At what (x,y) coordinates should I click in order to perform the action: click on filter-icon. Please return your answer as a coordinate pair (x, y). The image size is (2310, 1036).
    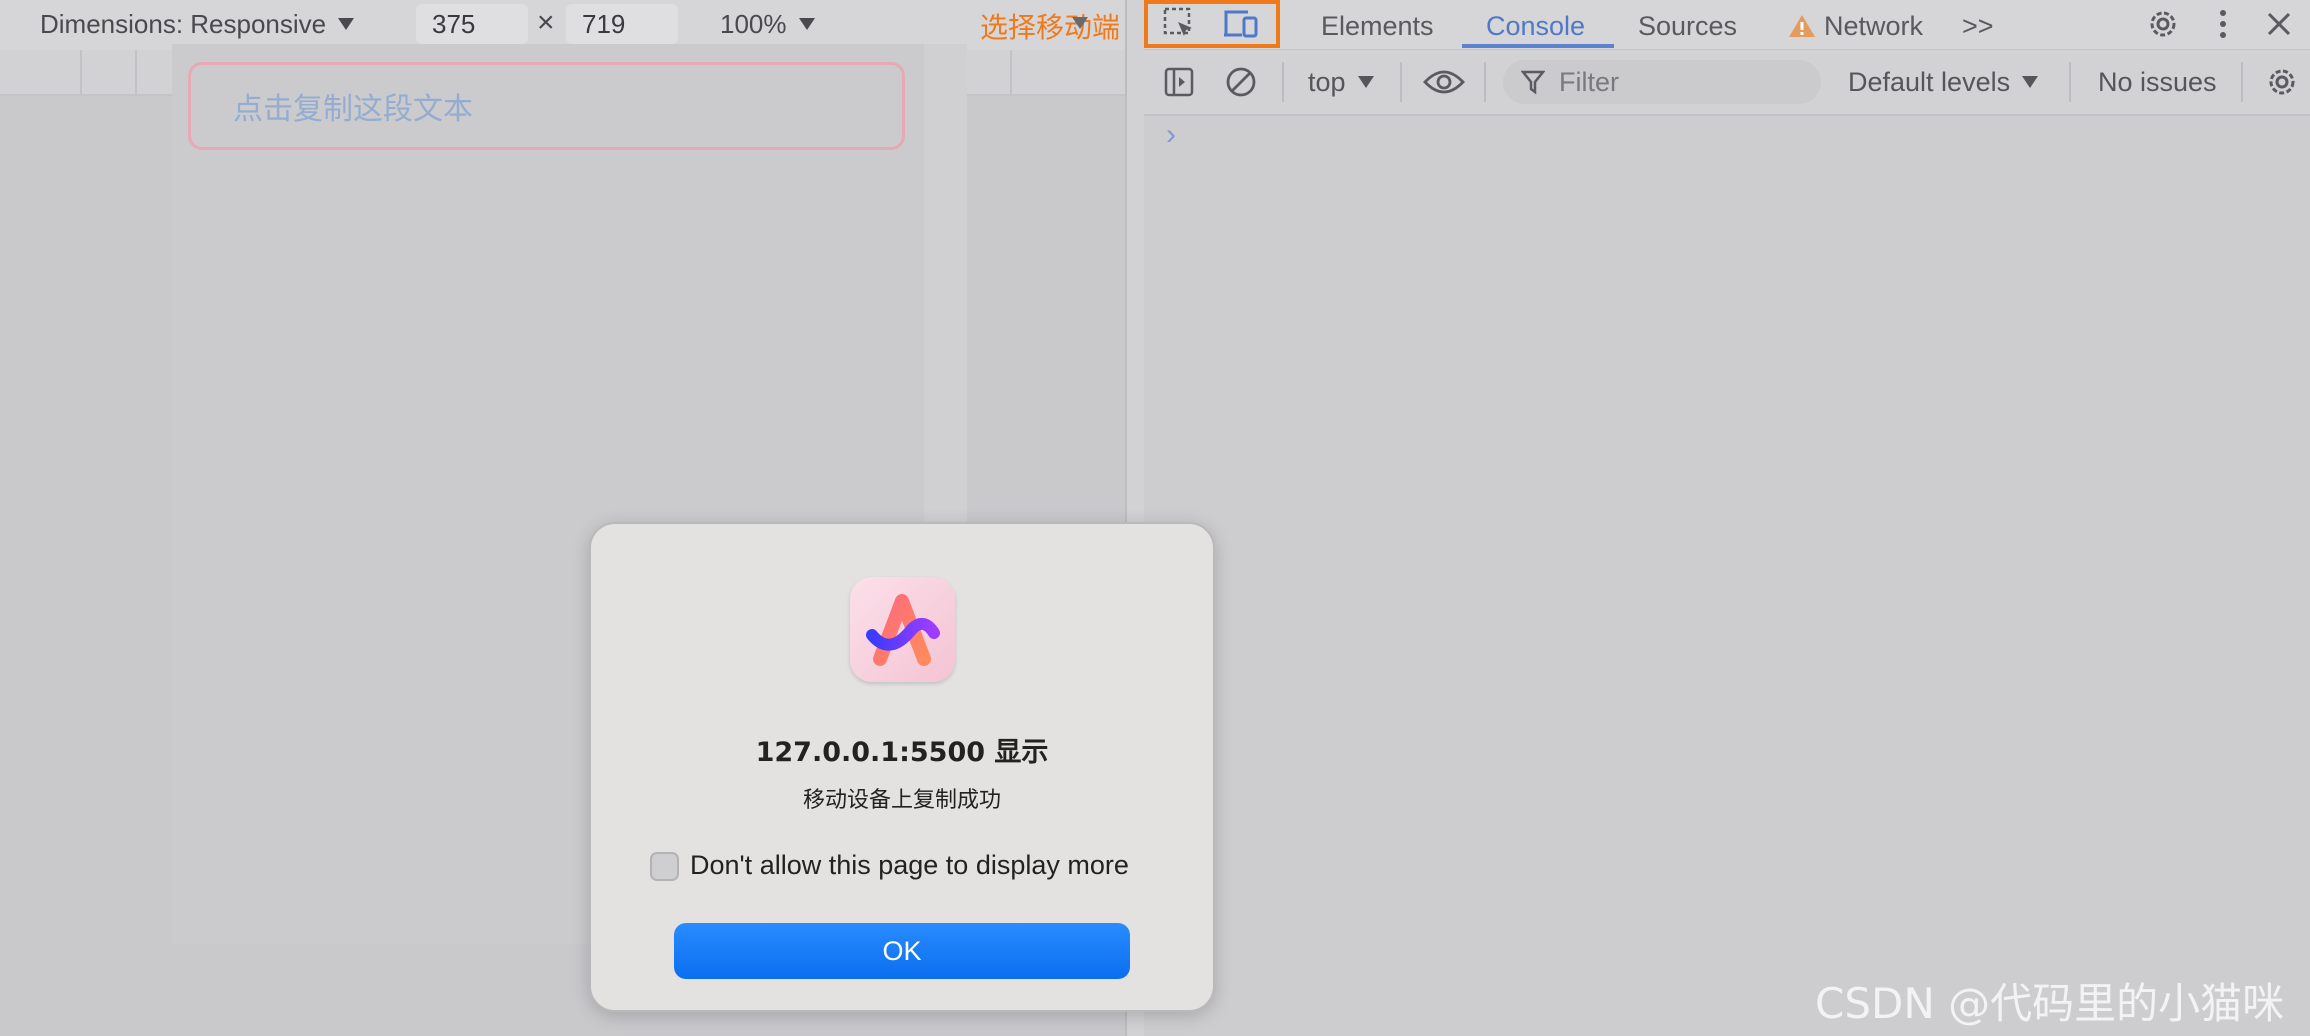
    Looking at the image, I should click on (1533, 82).